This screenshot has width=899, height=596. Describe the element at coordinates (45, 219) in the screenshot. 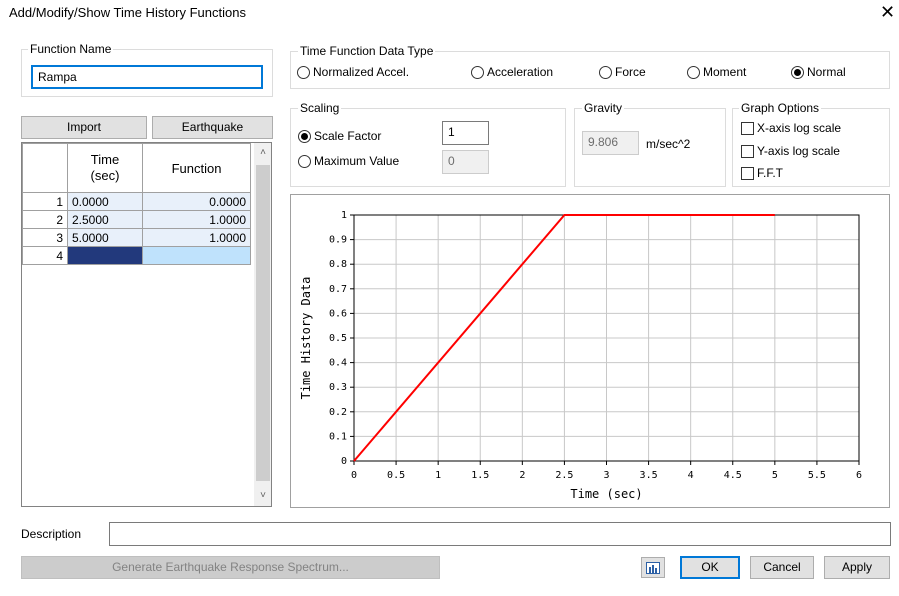

I see `row-number: 2` at that location.